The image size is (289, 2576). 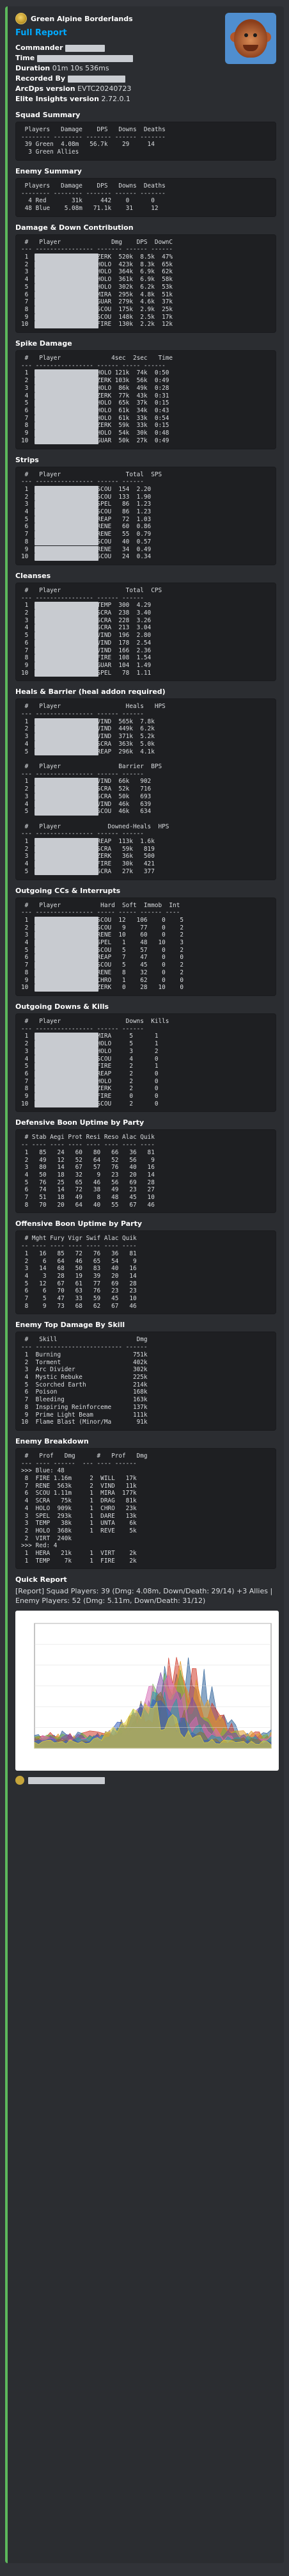 What do you see at coordinates (146, 1780) in the screenshot?
I see `embed-footer` at bounding box center [146, 1780].